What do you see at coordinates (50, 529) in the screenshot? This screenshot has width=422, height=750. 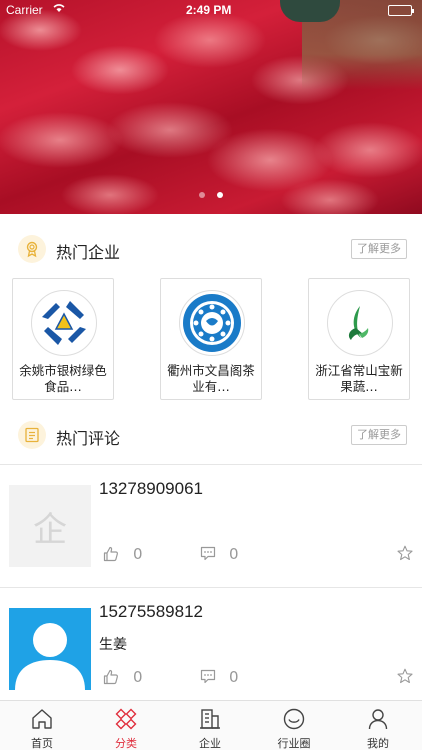 I see `avatar-placeholder-text: 企` at bounding box center [50, 529].